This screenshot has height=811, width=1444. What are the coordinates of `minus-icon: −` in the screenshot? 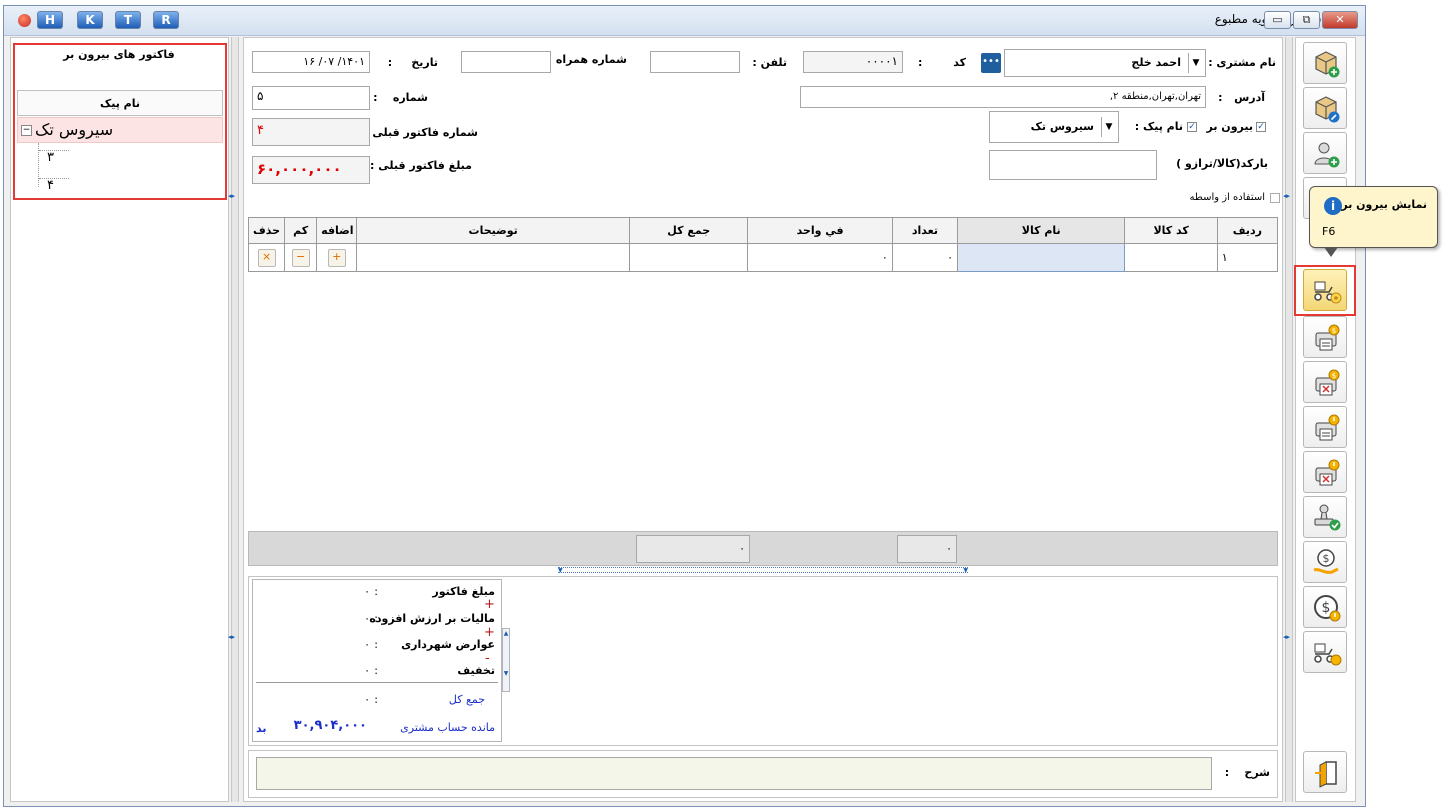 It's located at (300, 257).